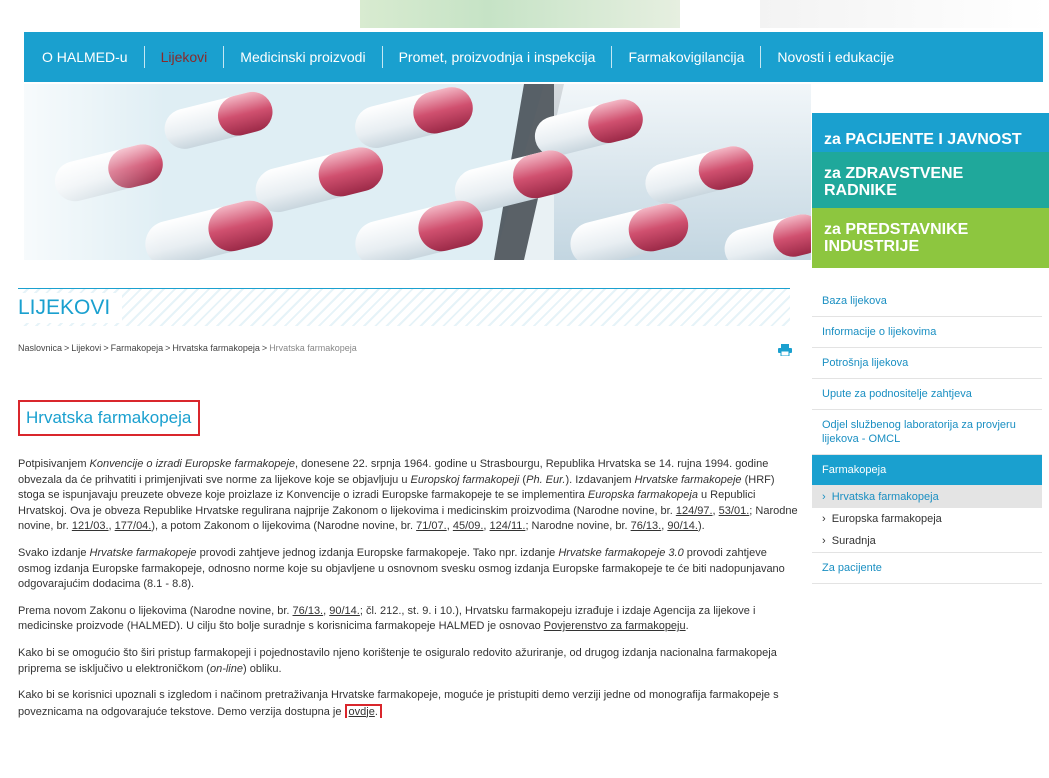 The image size is (1049, 778). What do you see at coordinates (896, 229) in the screenshot?
I see `audience-industry-line1: za PREDSTAVNIKE` at bounding box center [896, 229].